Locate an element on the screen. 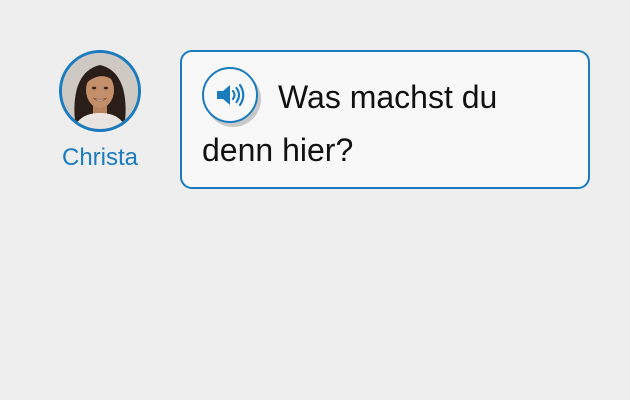 Image resolution: width=630 pixels, height=400 pixels. speaker-block: Christa is located at coordinates (100, 111).